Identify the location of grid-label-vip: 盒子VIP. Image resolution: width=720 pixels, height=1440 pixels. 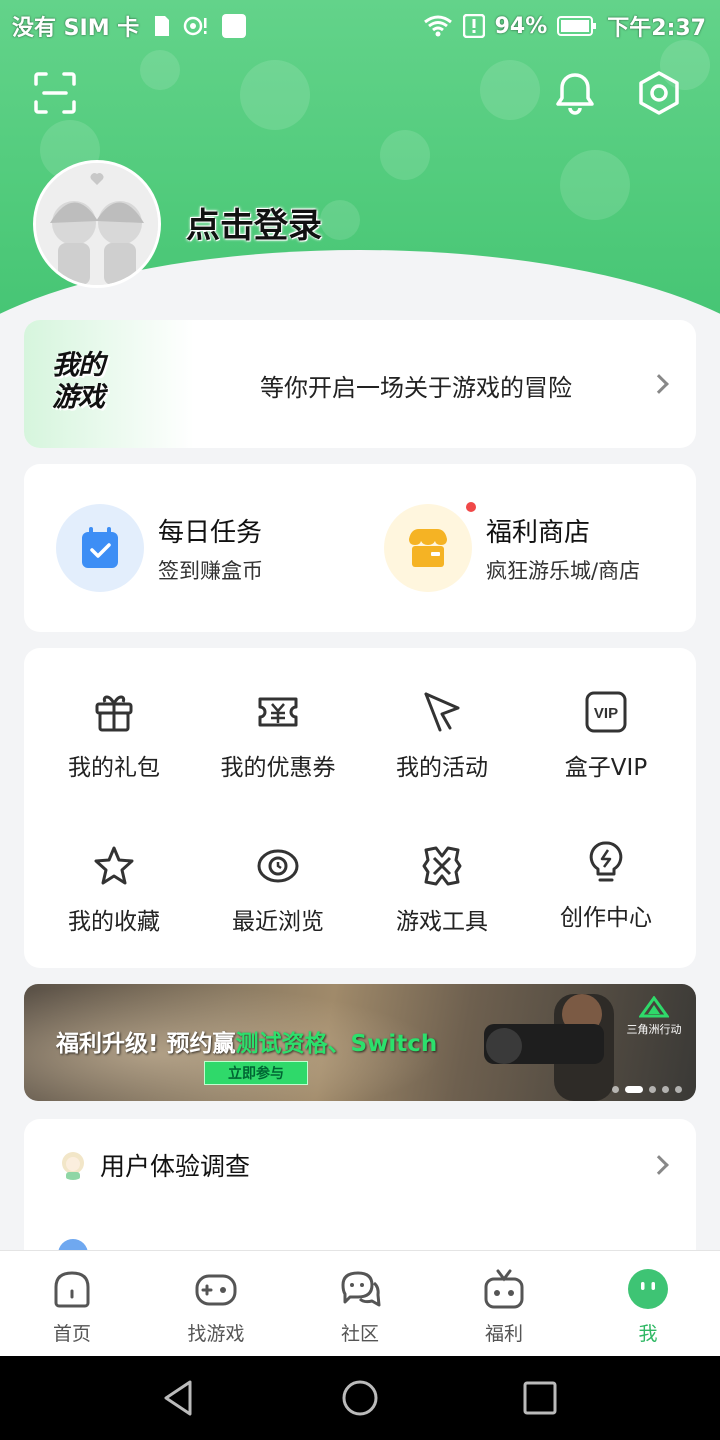
(606, 768).